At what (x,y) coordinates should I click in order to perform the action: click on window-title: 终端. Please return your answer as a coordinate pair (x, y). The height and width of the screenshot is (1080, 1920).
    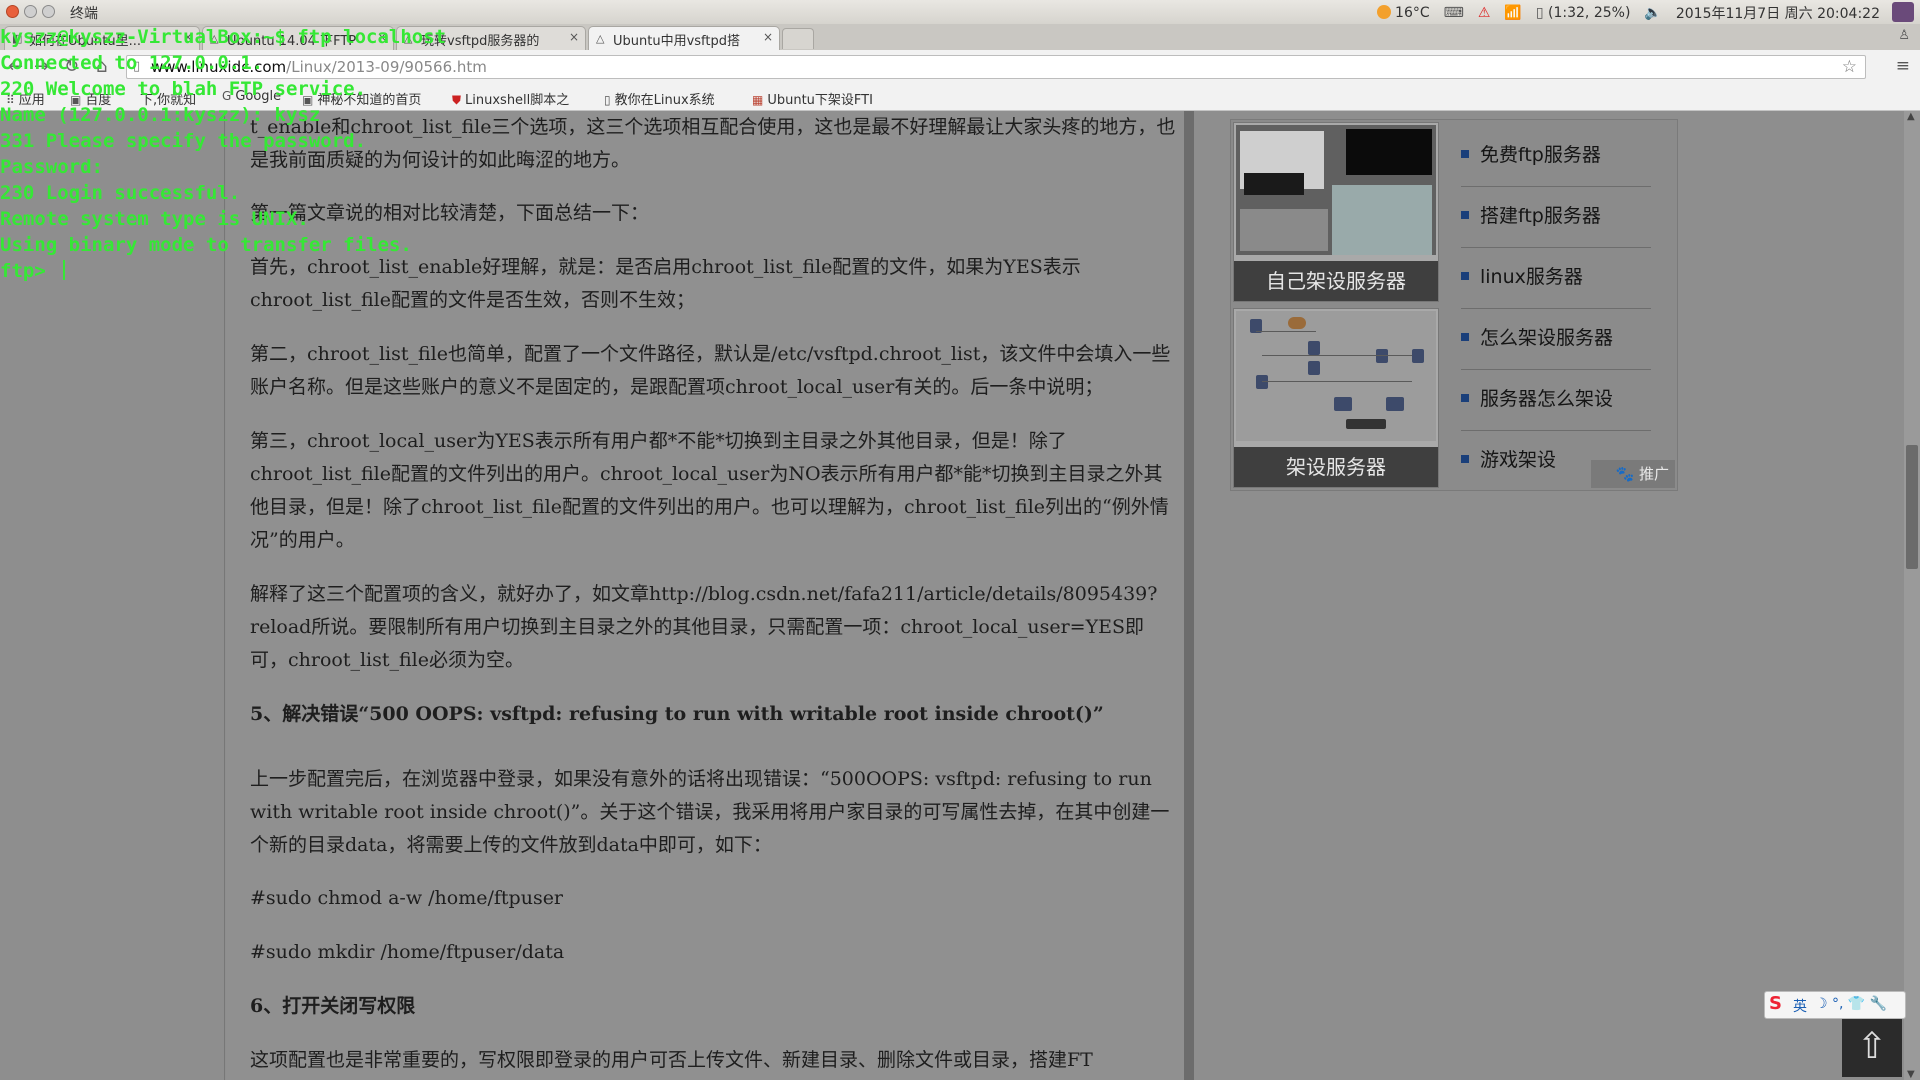
    Looking at the image, I should click on (84, 14).